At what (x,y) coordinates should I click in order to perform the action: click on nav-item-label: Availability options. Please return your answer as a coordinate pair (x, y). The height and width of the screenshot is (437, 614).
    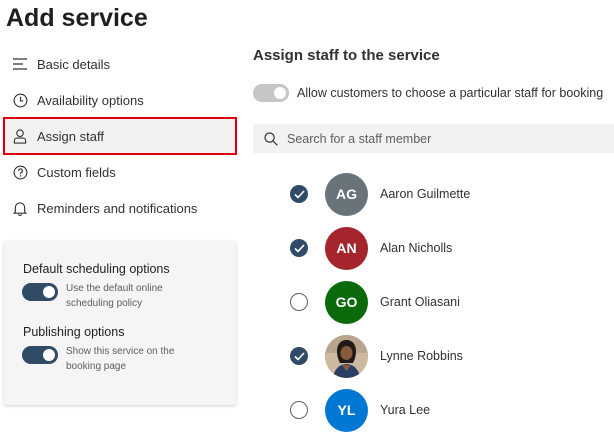
    Looking at the image, I should click on (90, 100).